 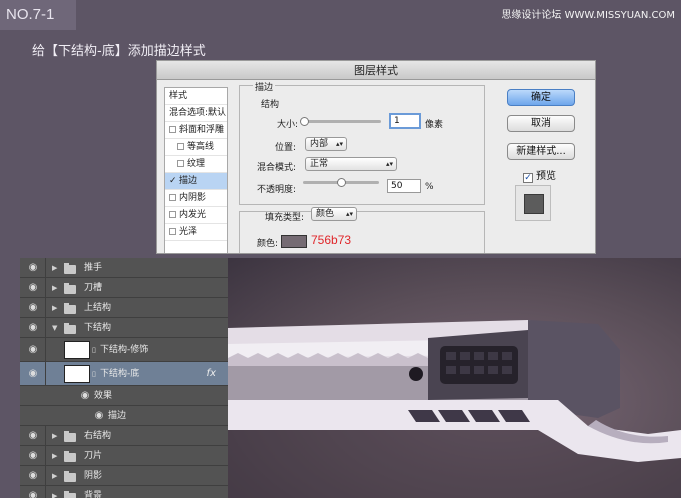 What do you see at coordinates (196, 147) in the screenshot?
I see `style-item-contour: 等高线` at bounding box center [196, 147].